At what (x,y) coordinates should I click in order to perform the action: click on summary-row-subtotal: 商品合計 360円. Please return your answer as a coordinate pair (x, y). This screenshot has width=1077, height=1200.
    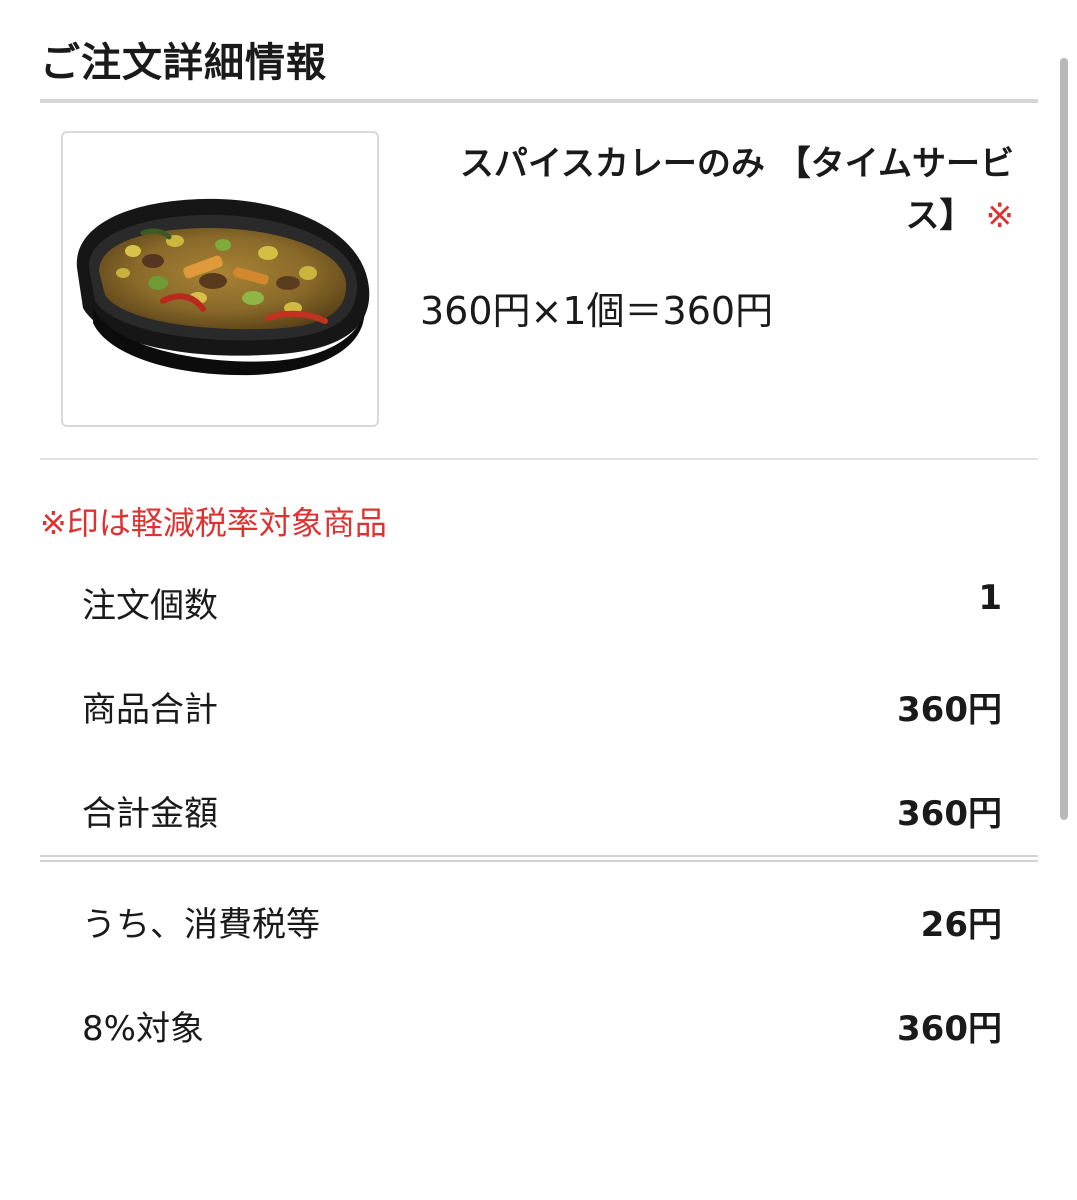
    Looking at the image, I should click on (542, 707).